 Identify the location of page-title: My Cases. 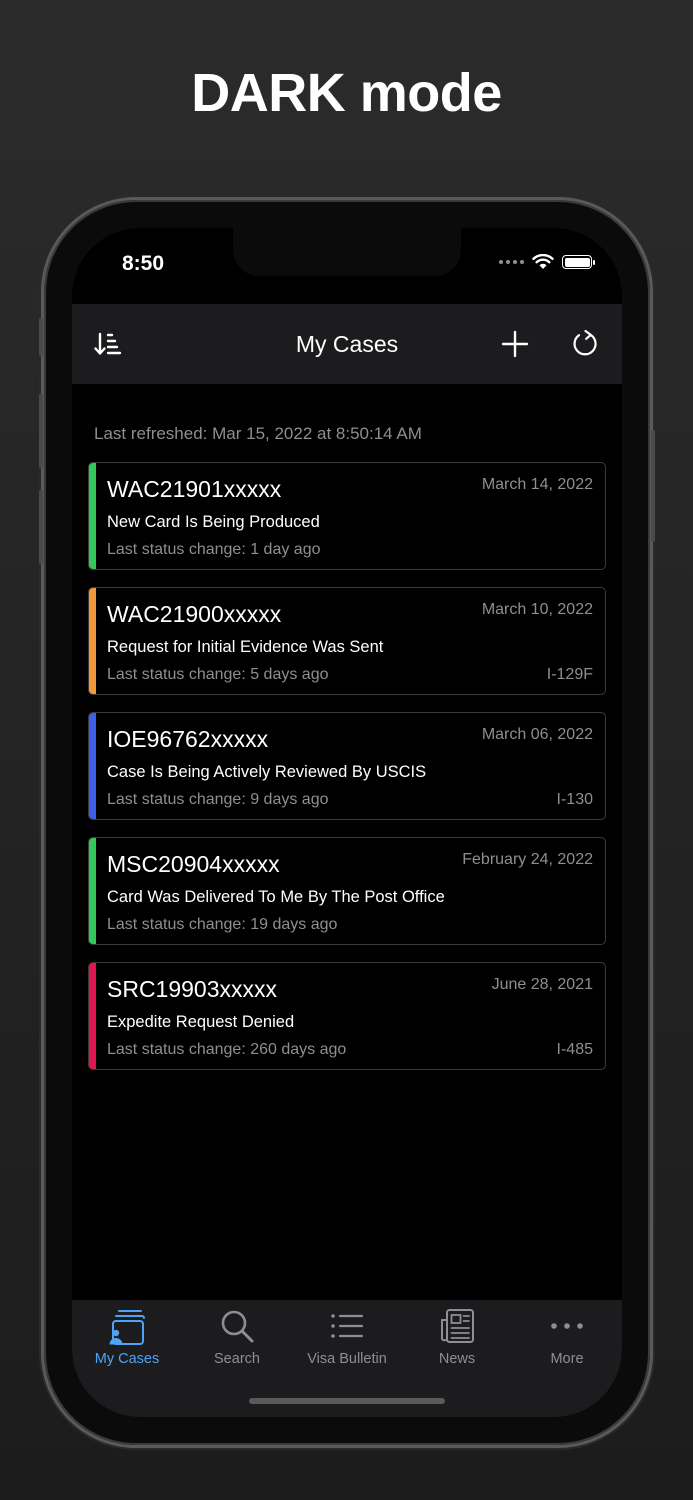
(347, 344).